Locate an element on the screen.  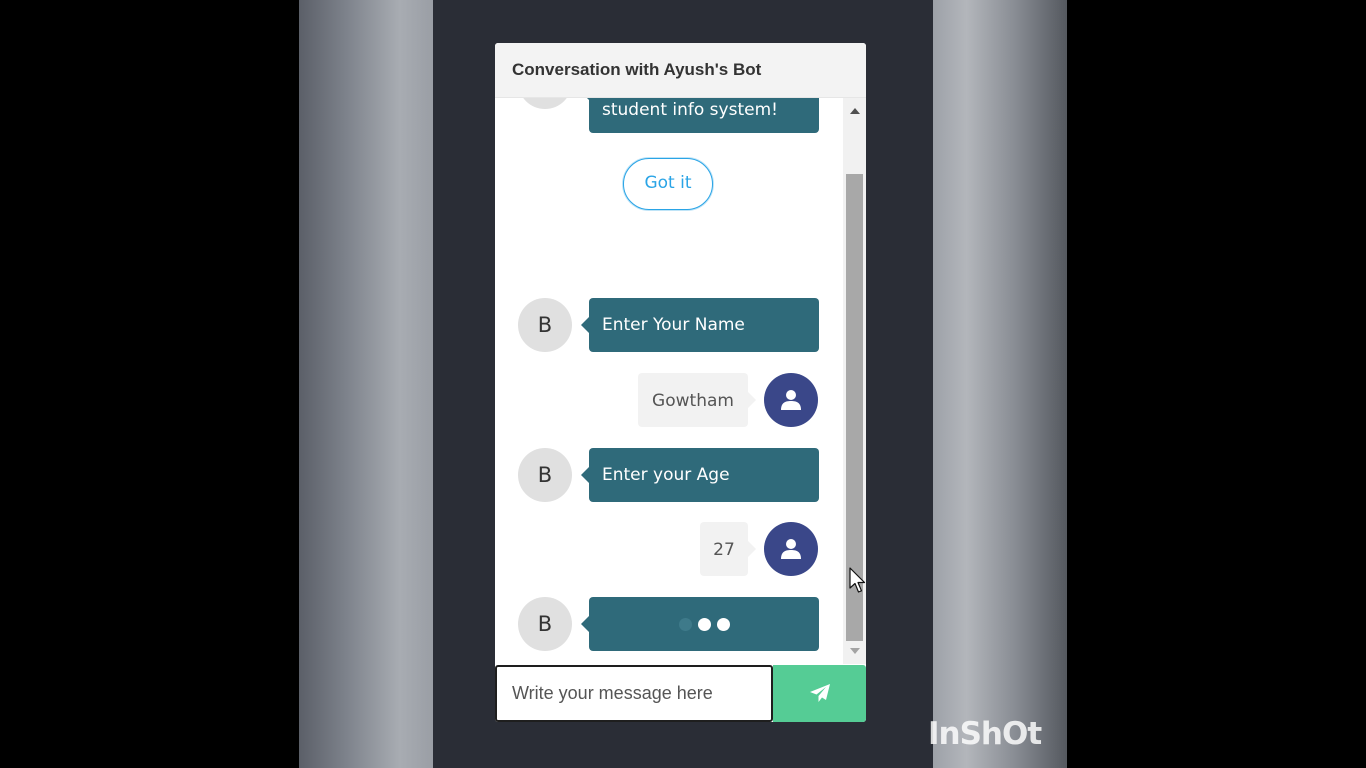
mouse-pointer-icon is located at coordinates (857, 580).